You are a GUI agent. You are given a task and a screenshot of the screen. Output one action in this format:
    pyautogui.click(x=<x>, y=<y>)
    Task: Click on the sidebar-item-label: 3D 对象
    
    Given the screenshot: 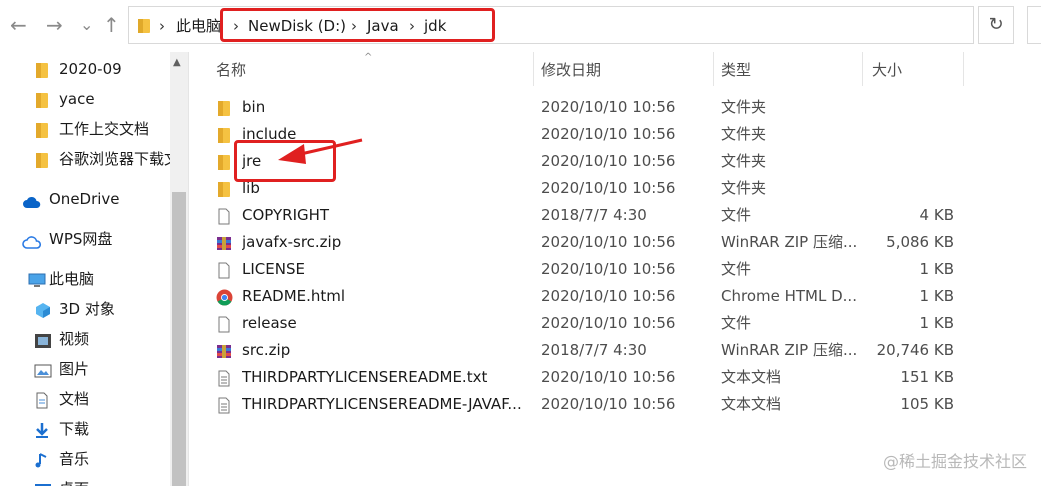 What is the action you would take?
    pyautogui.click(x=87, y=309)
    